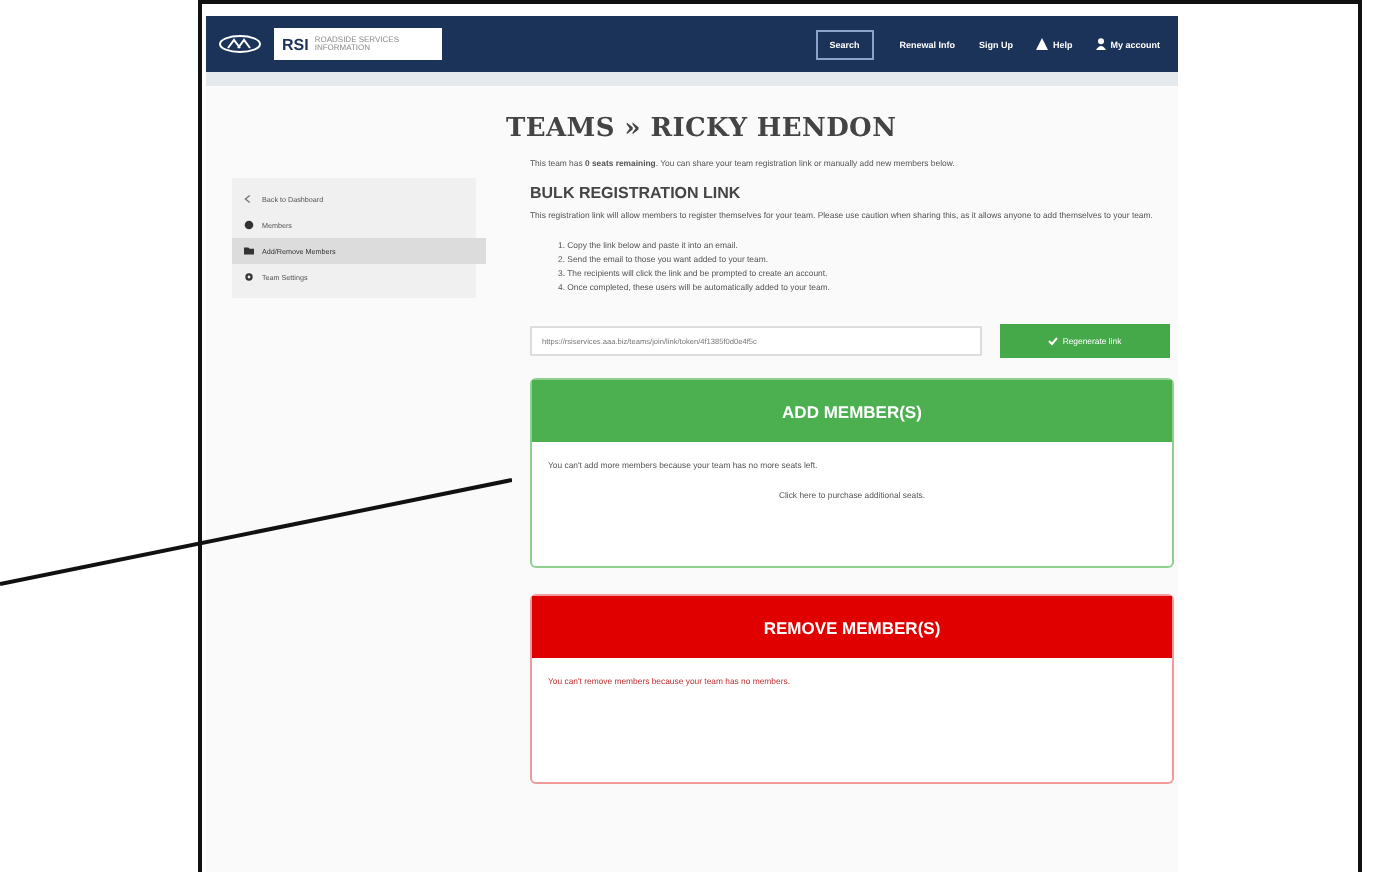 The image size is (1378, 872). Describe the element at coordinates (702, 129) in the screenshot. I see `page-title: TEAMS » RICKY HENDON` at that location.